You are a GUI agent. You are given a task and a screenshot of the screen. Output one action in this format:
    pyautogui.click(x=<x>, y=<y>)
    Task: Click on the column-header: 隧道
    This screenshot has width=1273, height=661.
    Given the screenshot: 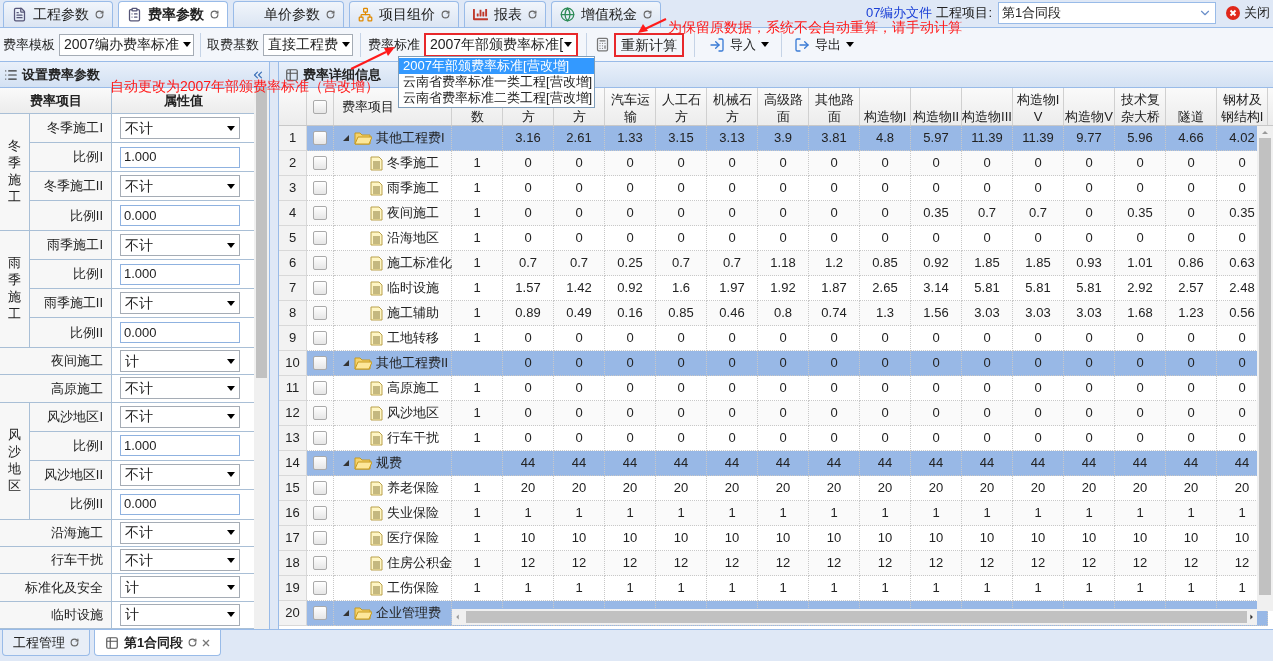 What is the action you would take?
    pyautogui.click(x=1191, y=116)
    